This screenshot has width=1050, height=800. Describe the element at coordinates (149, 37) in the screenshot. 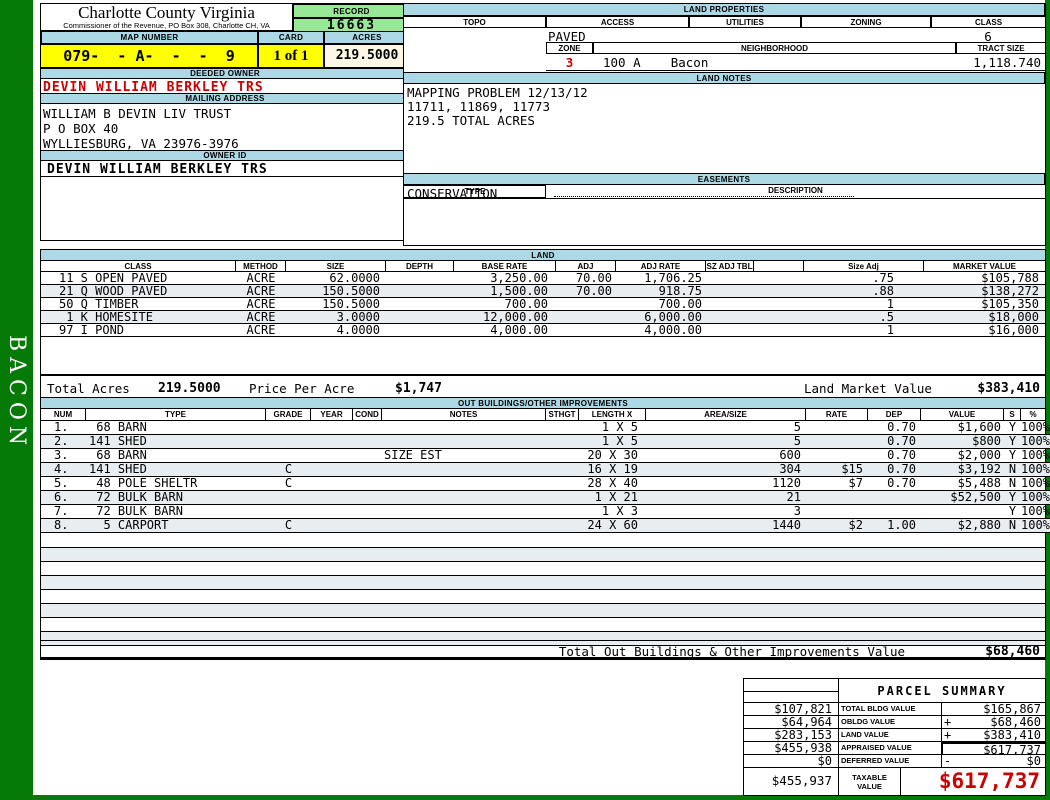

I see `map-number-label: MAP NUMBER` at that location.